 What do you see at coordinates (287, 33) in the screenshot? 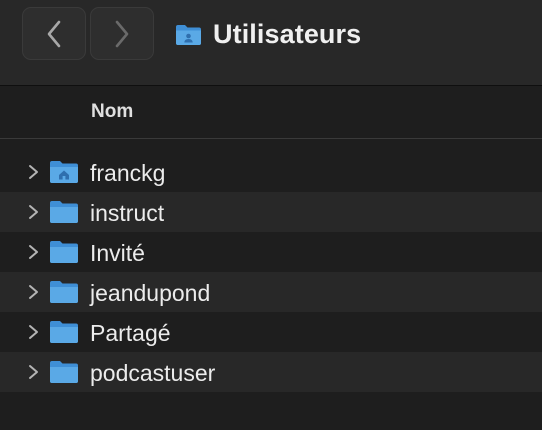
I see `page-title: Utilisateurs` at bounding box center [287, 33].